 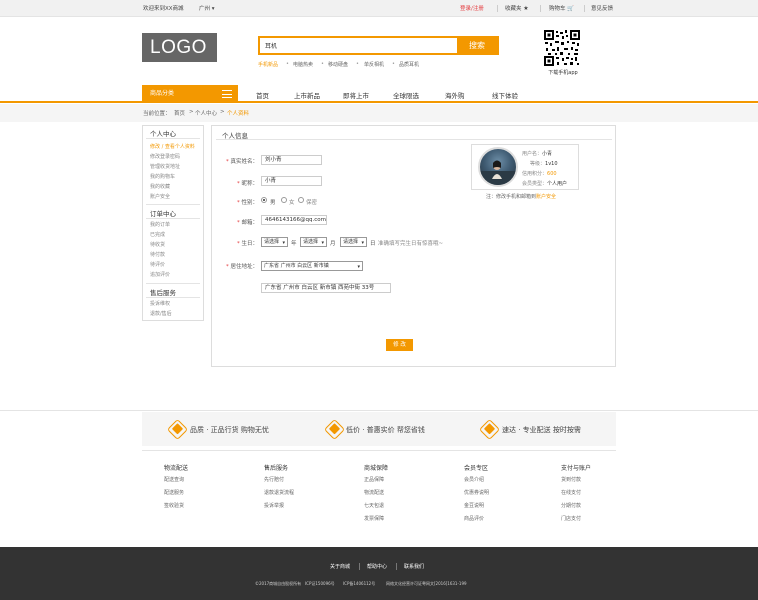 What do you see at coordinates (551, 164) in the screenshot?
I see `level-value: 1v10` at bounding box center [551, 164].